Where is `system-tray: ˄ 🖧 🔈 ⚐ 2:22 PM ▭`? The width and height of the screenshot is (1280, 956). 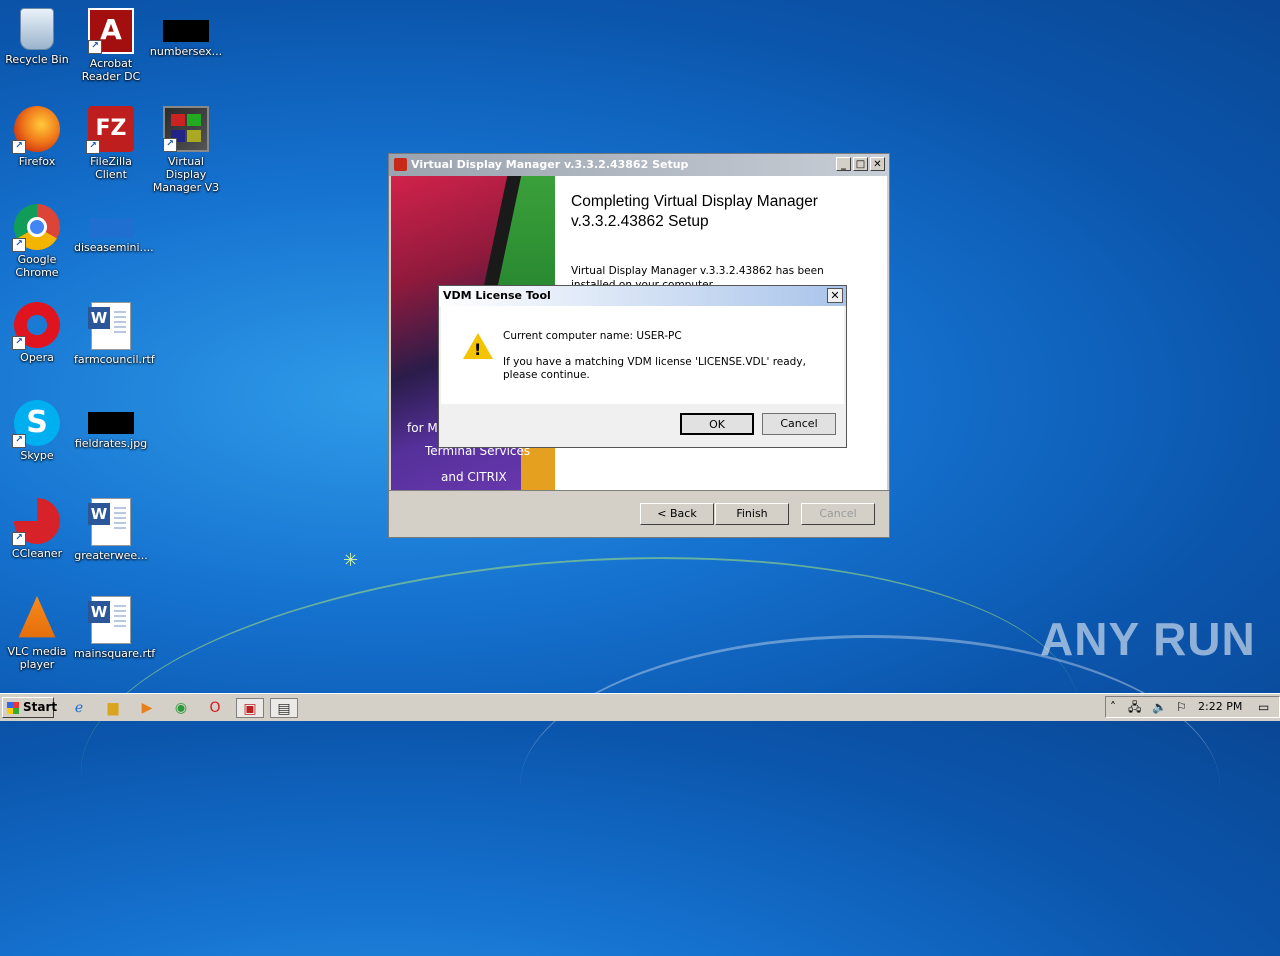 system-tray: ˄ 🖧 🔈 ⚐ 2:22 PM ▭ is located at coordinates (1192, 707).